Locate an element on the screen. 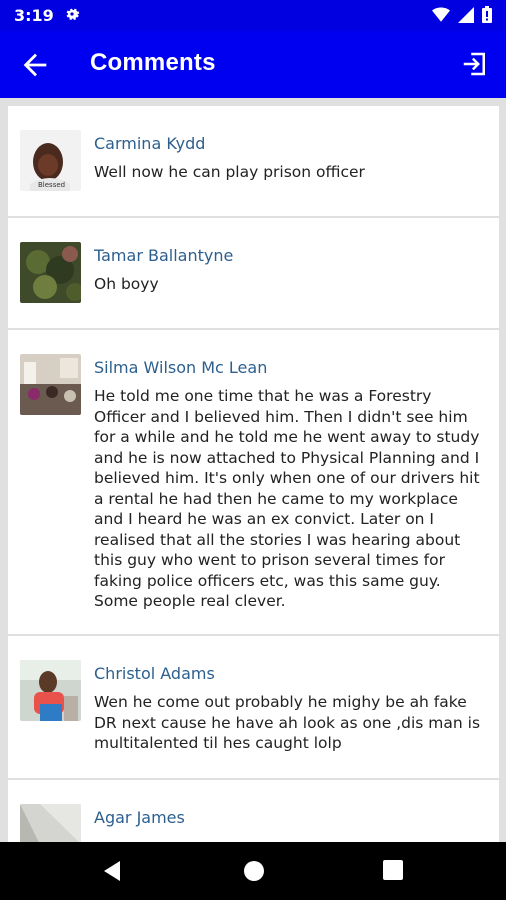 Image resolution: width=506 pixels, height=900 pixels. wifi-icon is located at coordinates (441, 17).